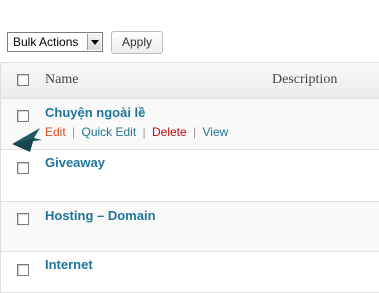 This screenshot has height=293, width=379. What do you see at coordinates (69, 264) in the screenshot?
I see `row-title-link: Internet` at bounding box center [69, 264].